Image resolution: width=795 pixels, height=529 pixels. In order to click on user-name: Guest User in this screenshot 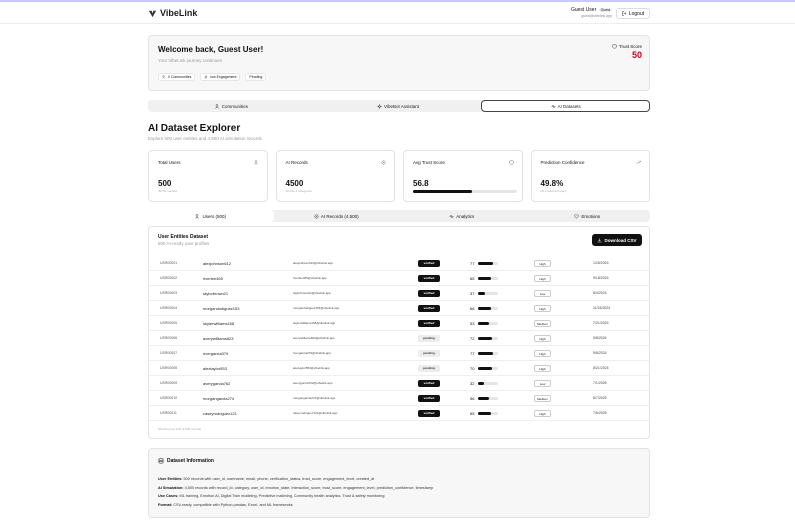, I will do `click(583, 10)`.